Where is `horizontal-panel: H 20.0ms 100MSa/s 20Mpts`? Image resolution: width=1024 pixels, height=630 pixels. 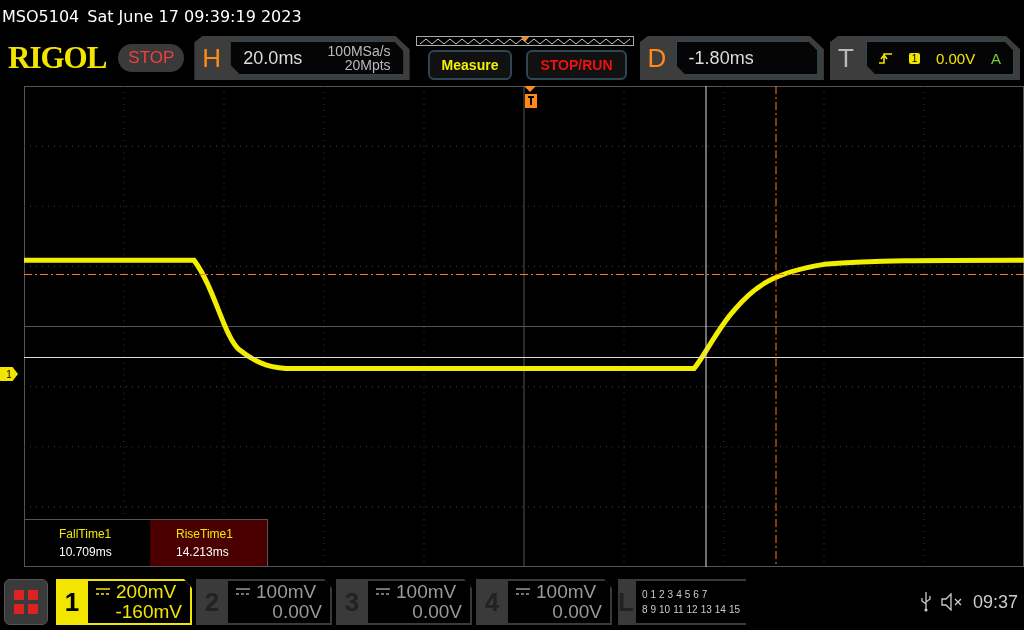 horizontal-panel: H 20.0ms 100MSa/s 20Mpts is located at coordinates (302, 58).